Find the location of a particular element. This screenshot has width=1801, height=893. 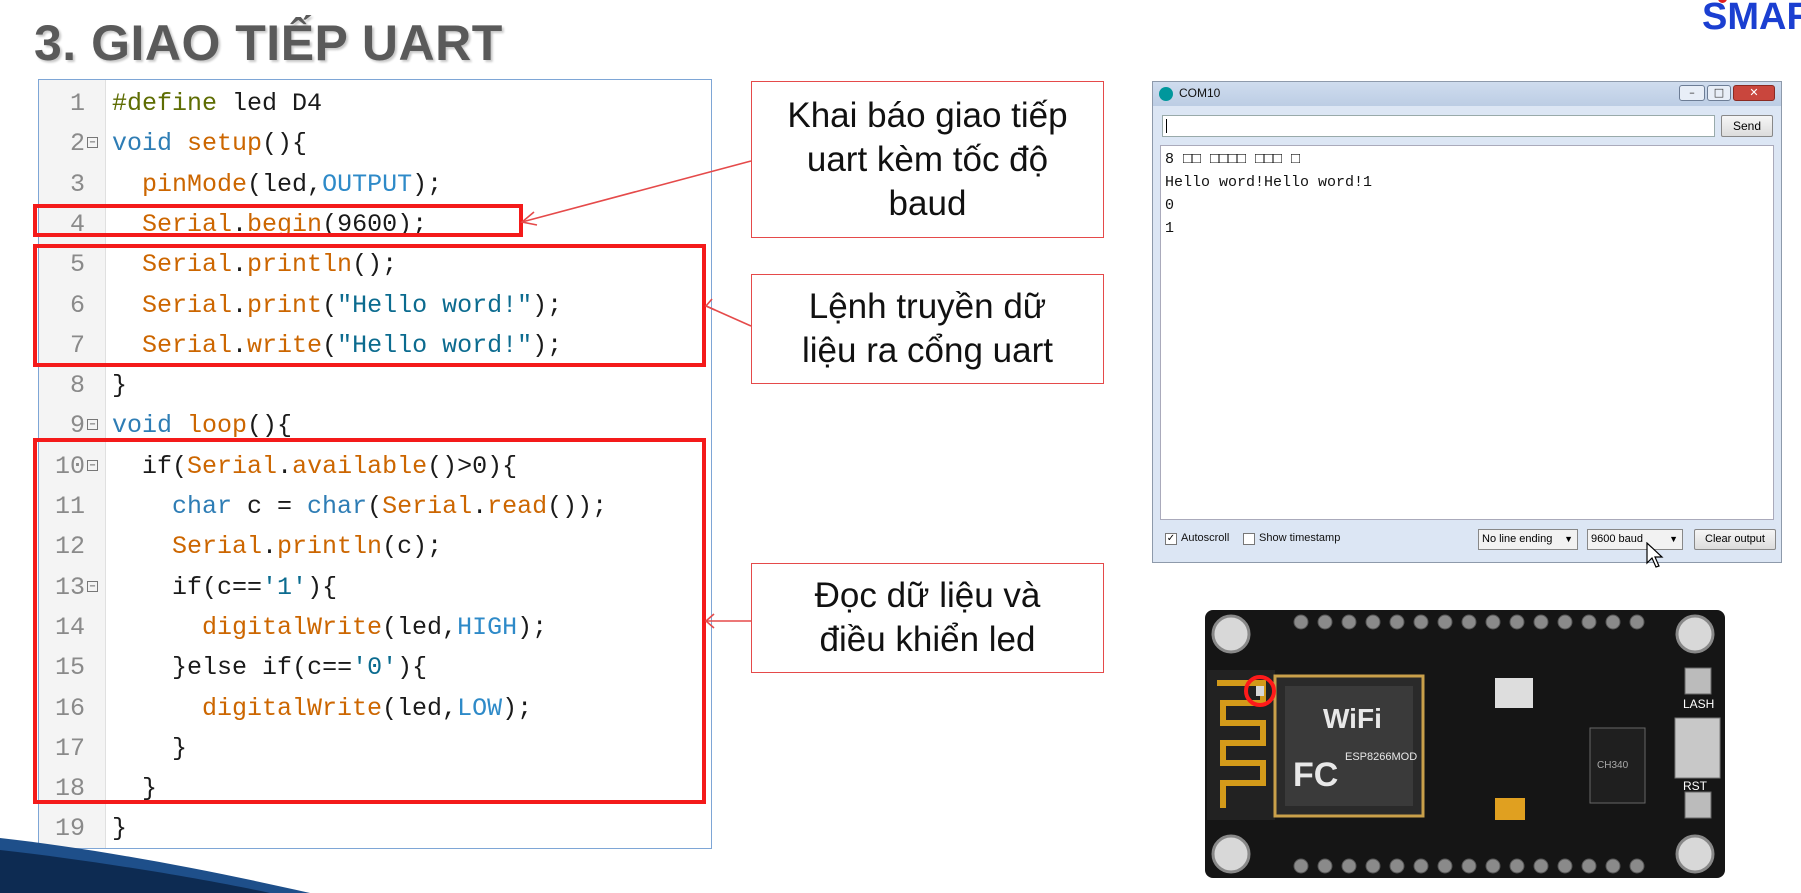

serial-output-line: Hello word!Hello word!1 is located at coordinates (1269, 182).